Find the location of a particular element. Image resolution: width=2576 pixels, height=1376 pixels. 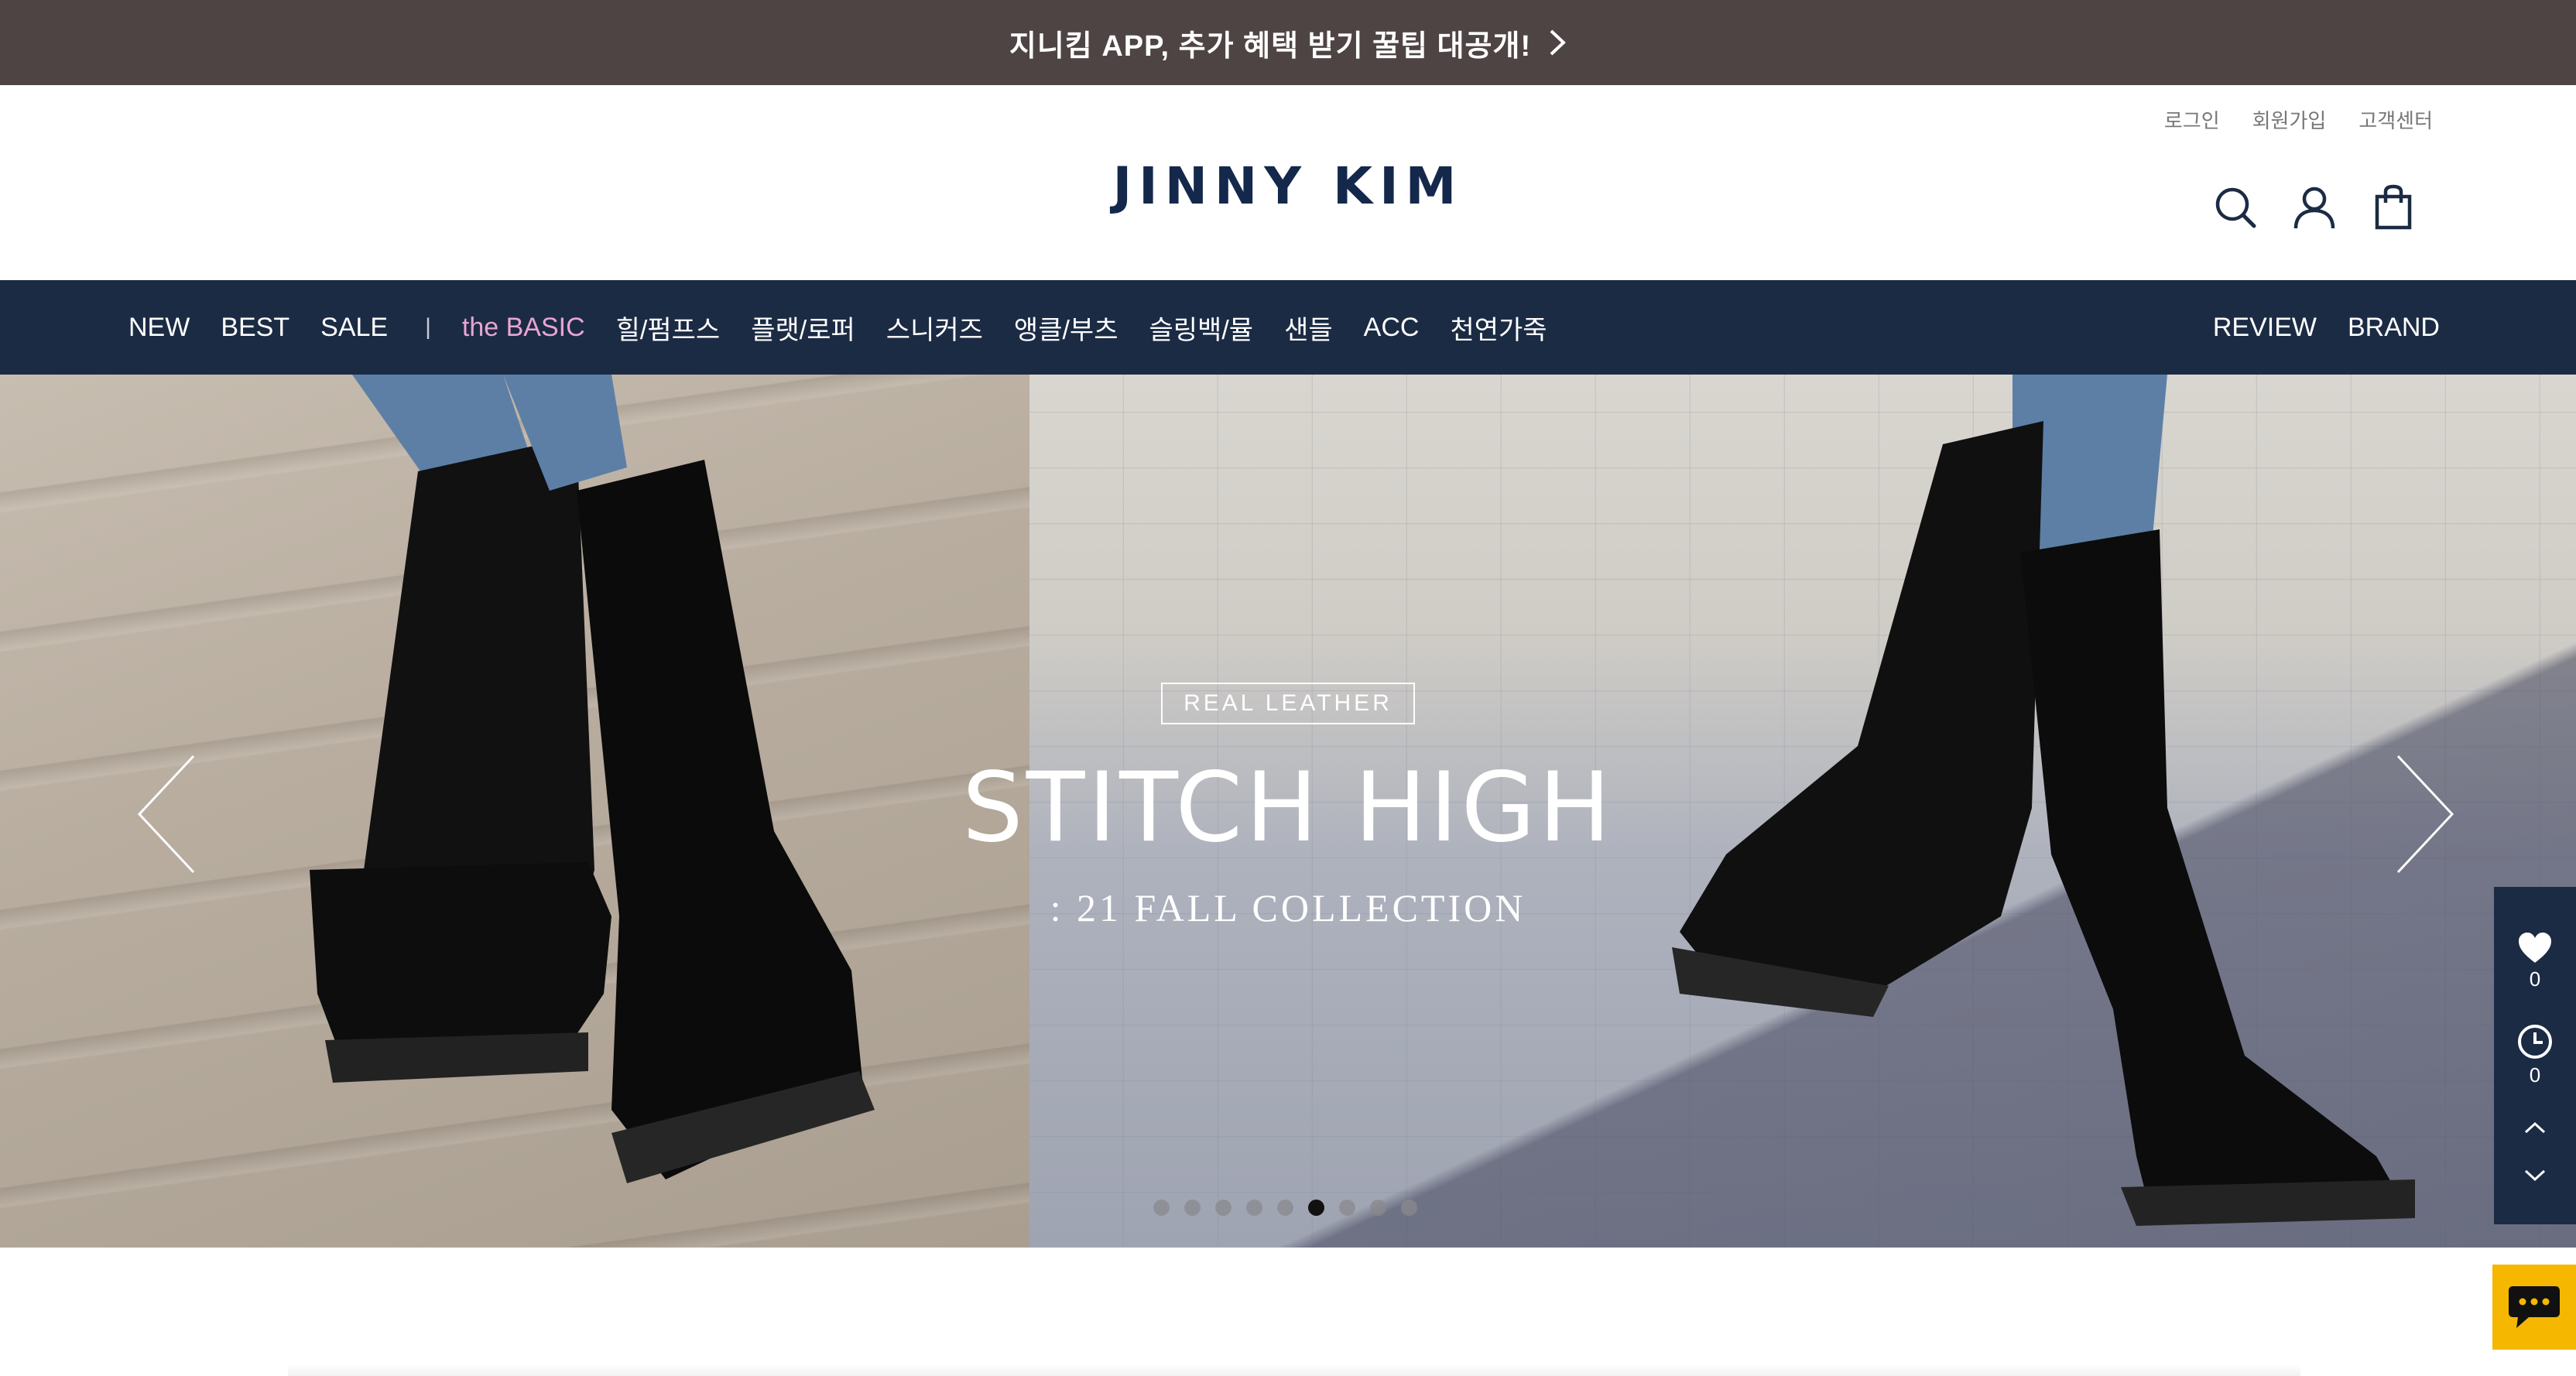

nav-item-best: BEST is located at coordinates (255, 328).